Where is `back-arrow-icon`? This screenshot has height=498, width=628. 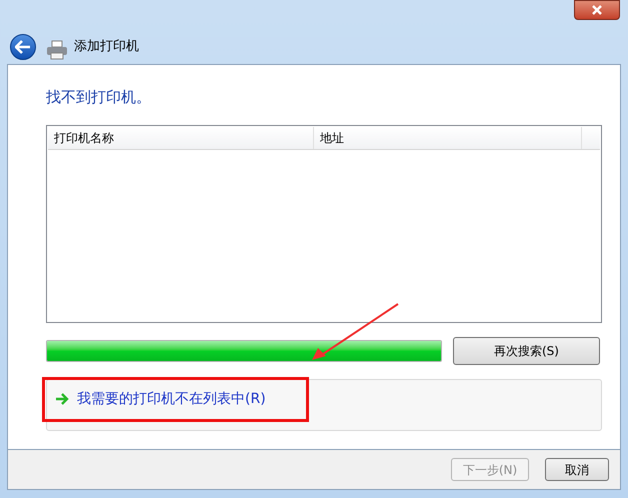
back-arrow-icon is located at coordinates (23, 47).